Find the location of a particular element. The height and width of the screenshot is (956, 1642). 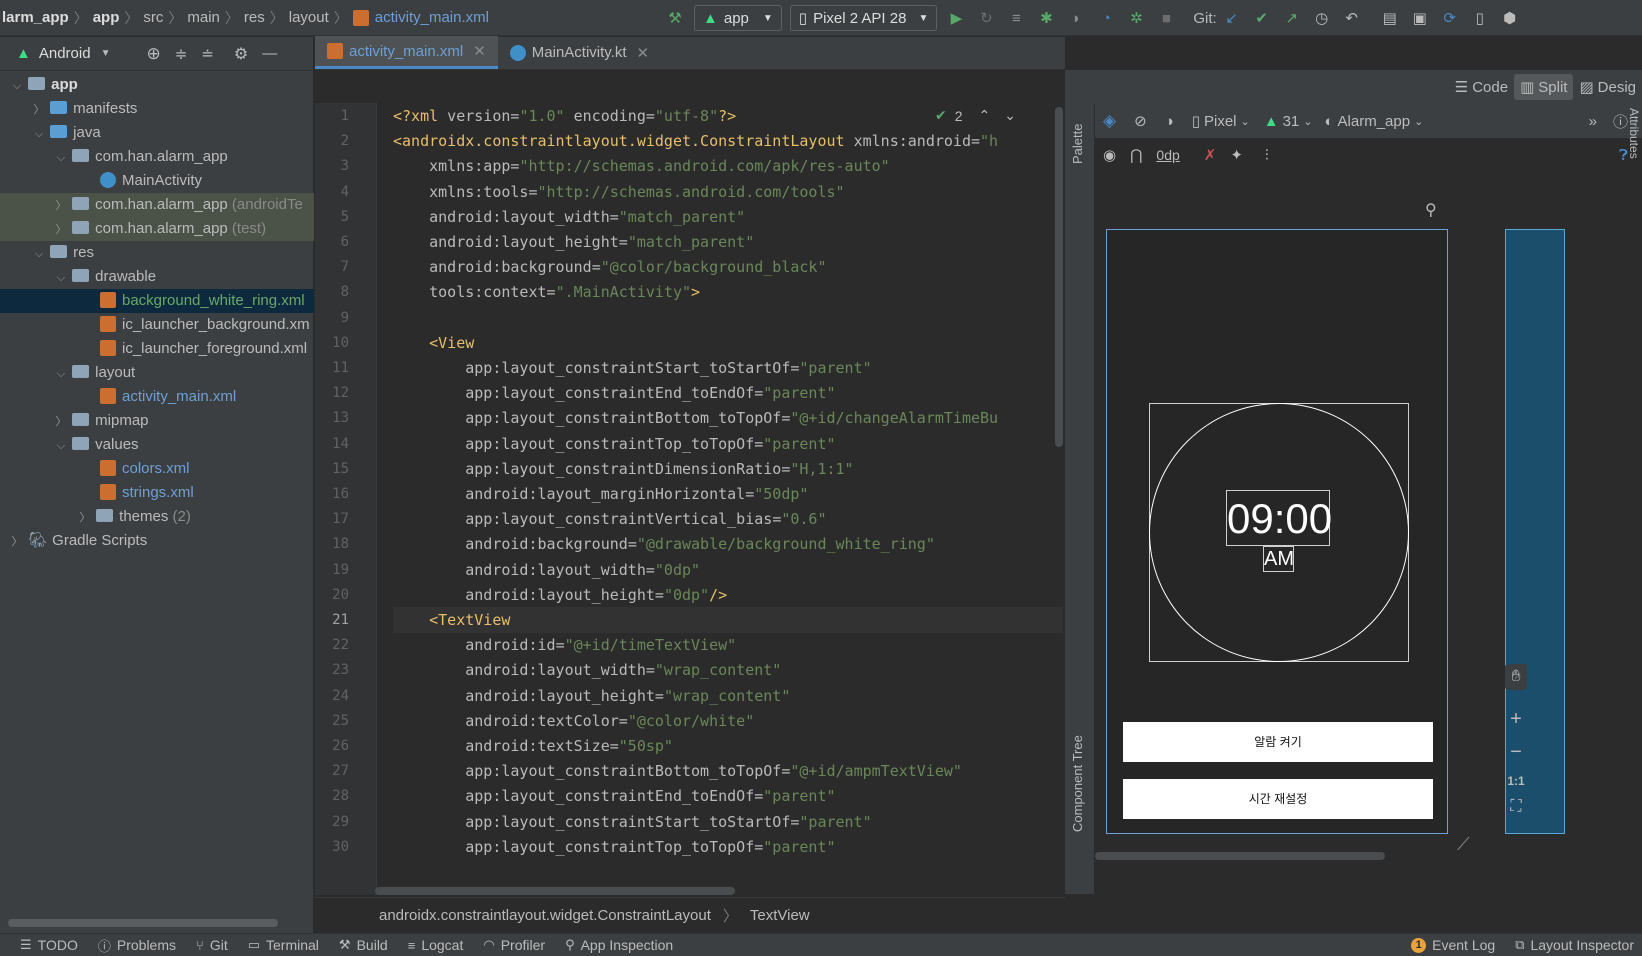

code-line: android:layout_height="match_parent" is located at coordinates (728, 242).